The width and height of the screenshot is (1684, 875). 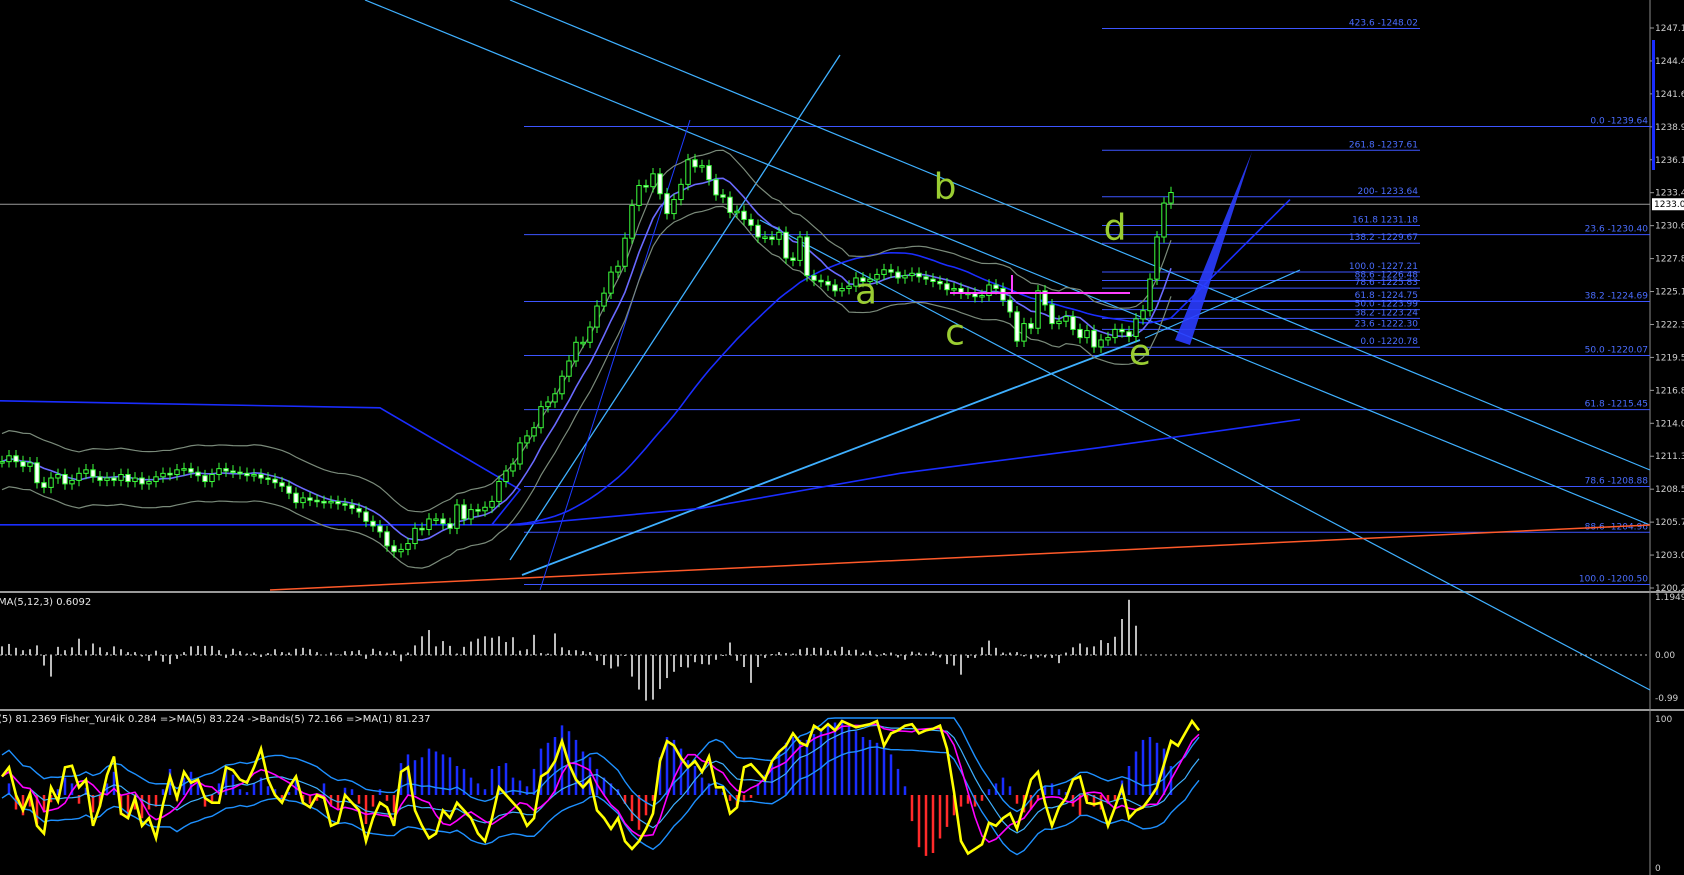 What do you see at coordinates (1383, 238) in the screenshot?
I see `fibo-extension-label: 138.2 -1229.67` at bounding box center [1383, 238].